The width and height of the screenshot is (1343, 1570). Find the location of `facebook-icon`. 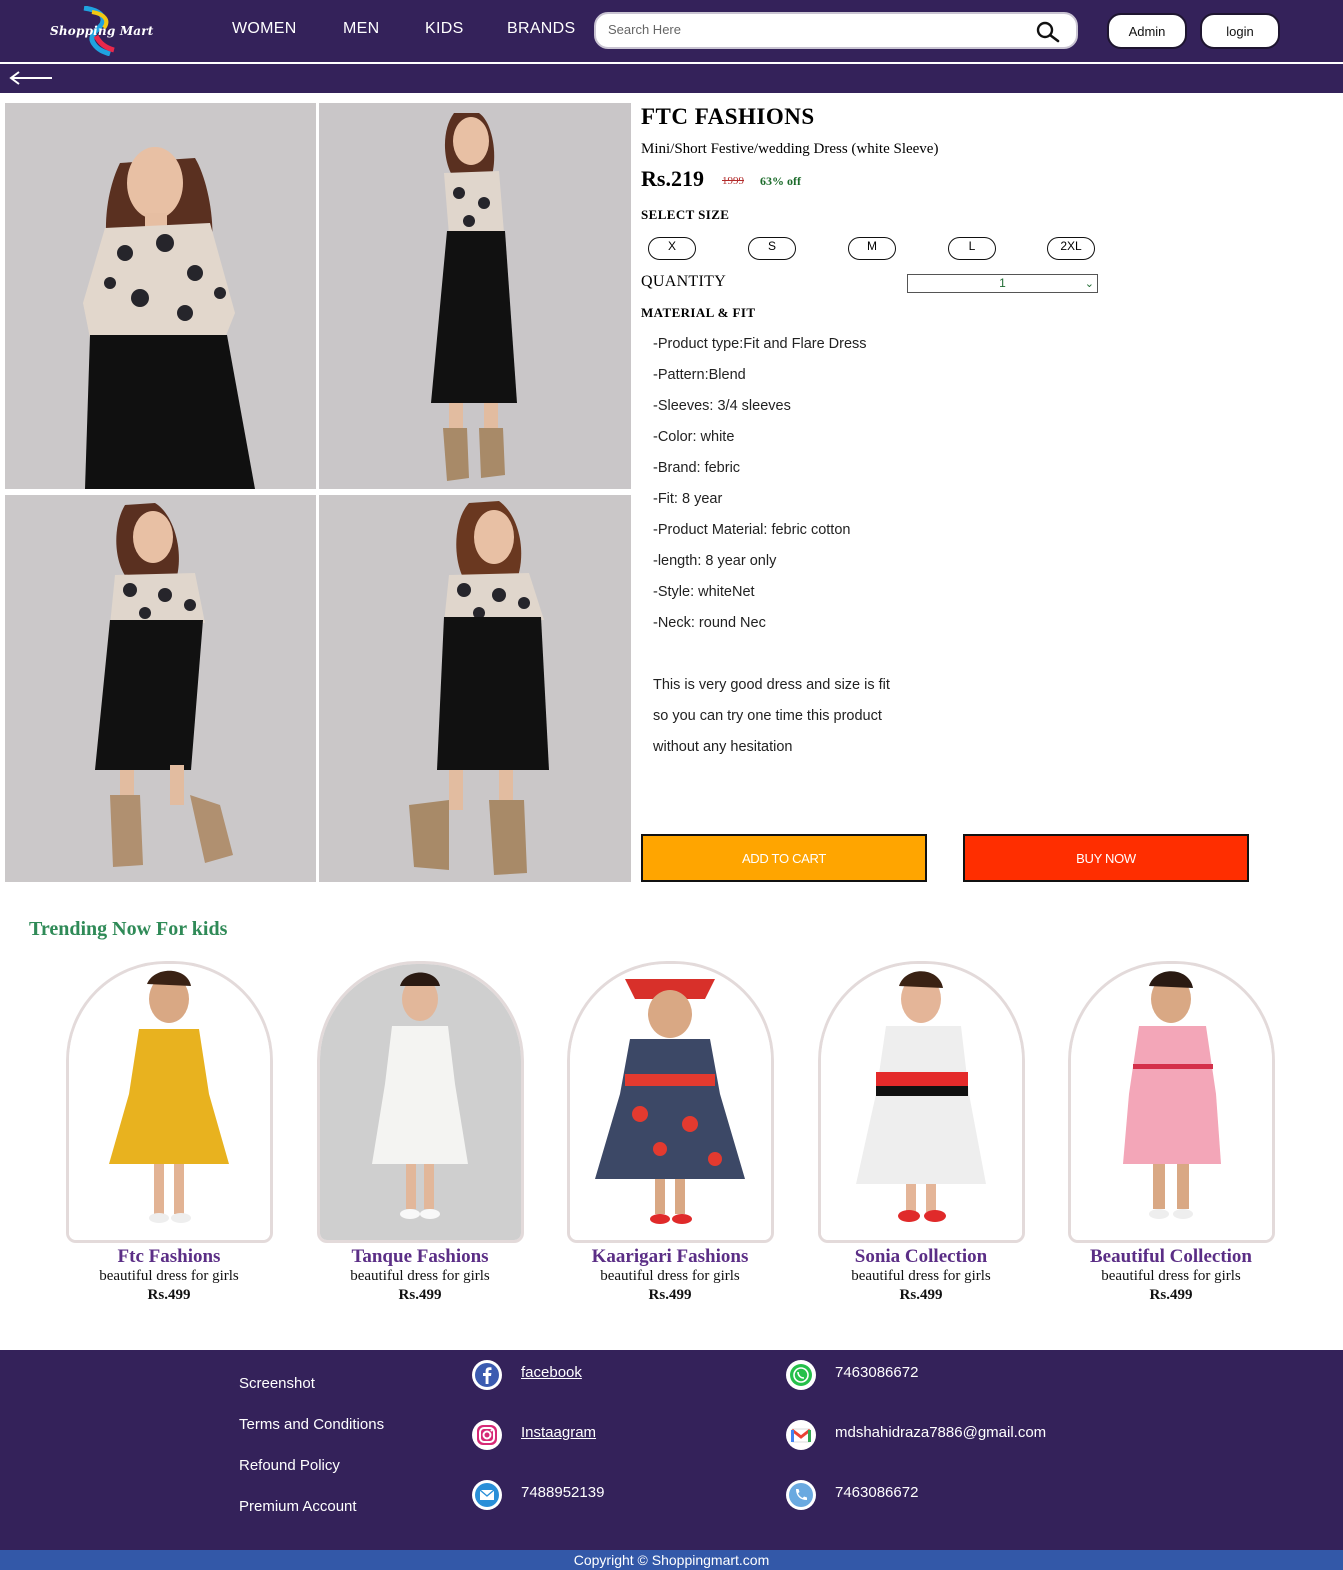

facebook-icon is located at coordinates (487, 1375).